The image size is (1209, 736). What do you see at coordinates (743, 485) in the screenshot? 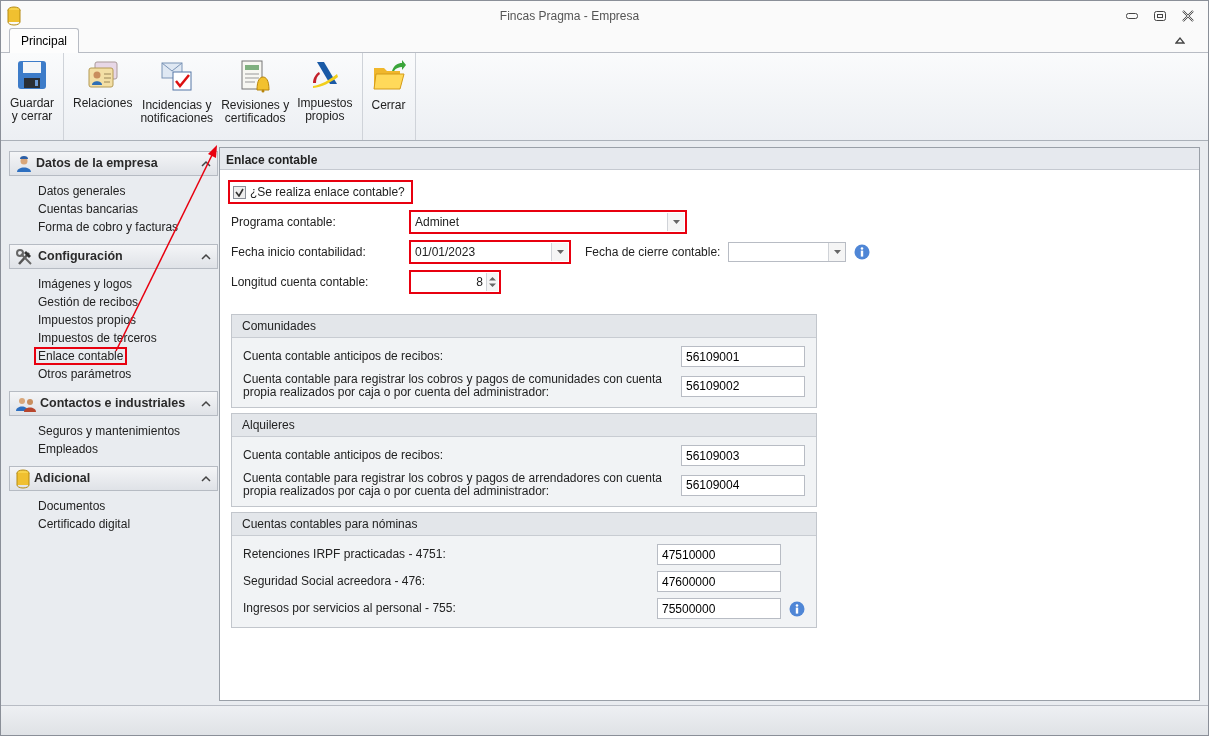
I see `text-field: 56109004` at bounding box center [743, 485].